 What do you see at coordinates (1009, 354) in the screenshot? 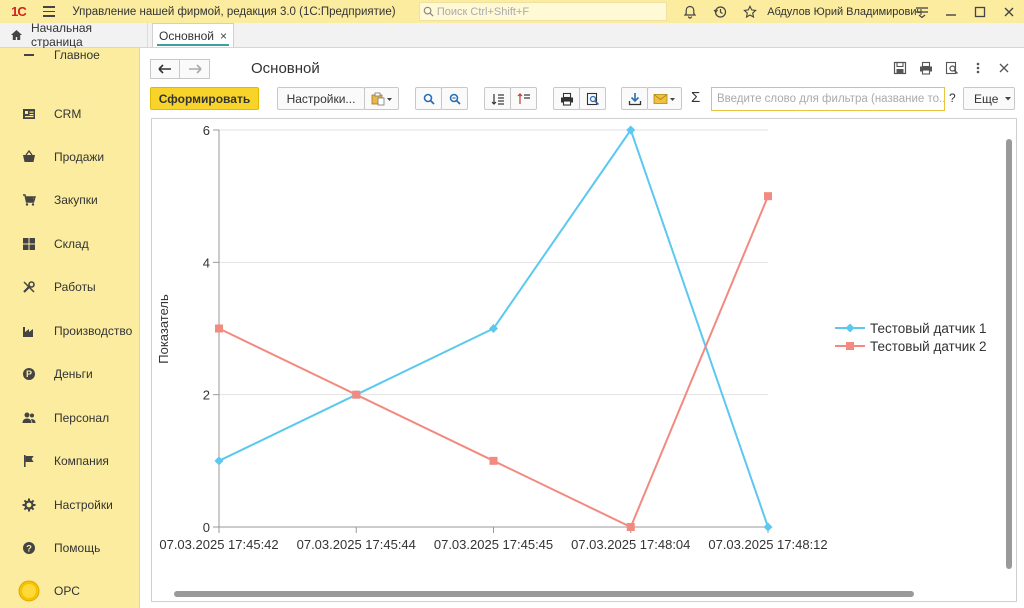
I see `vertical-scroll-thumb` at bounding box center [1009, 354].